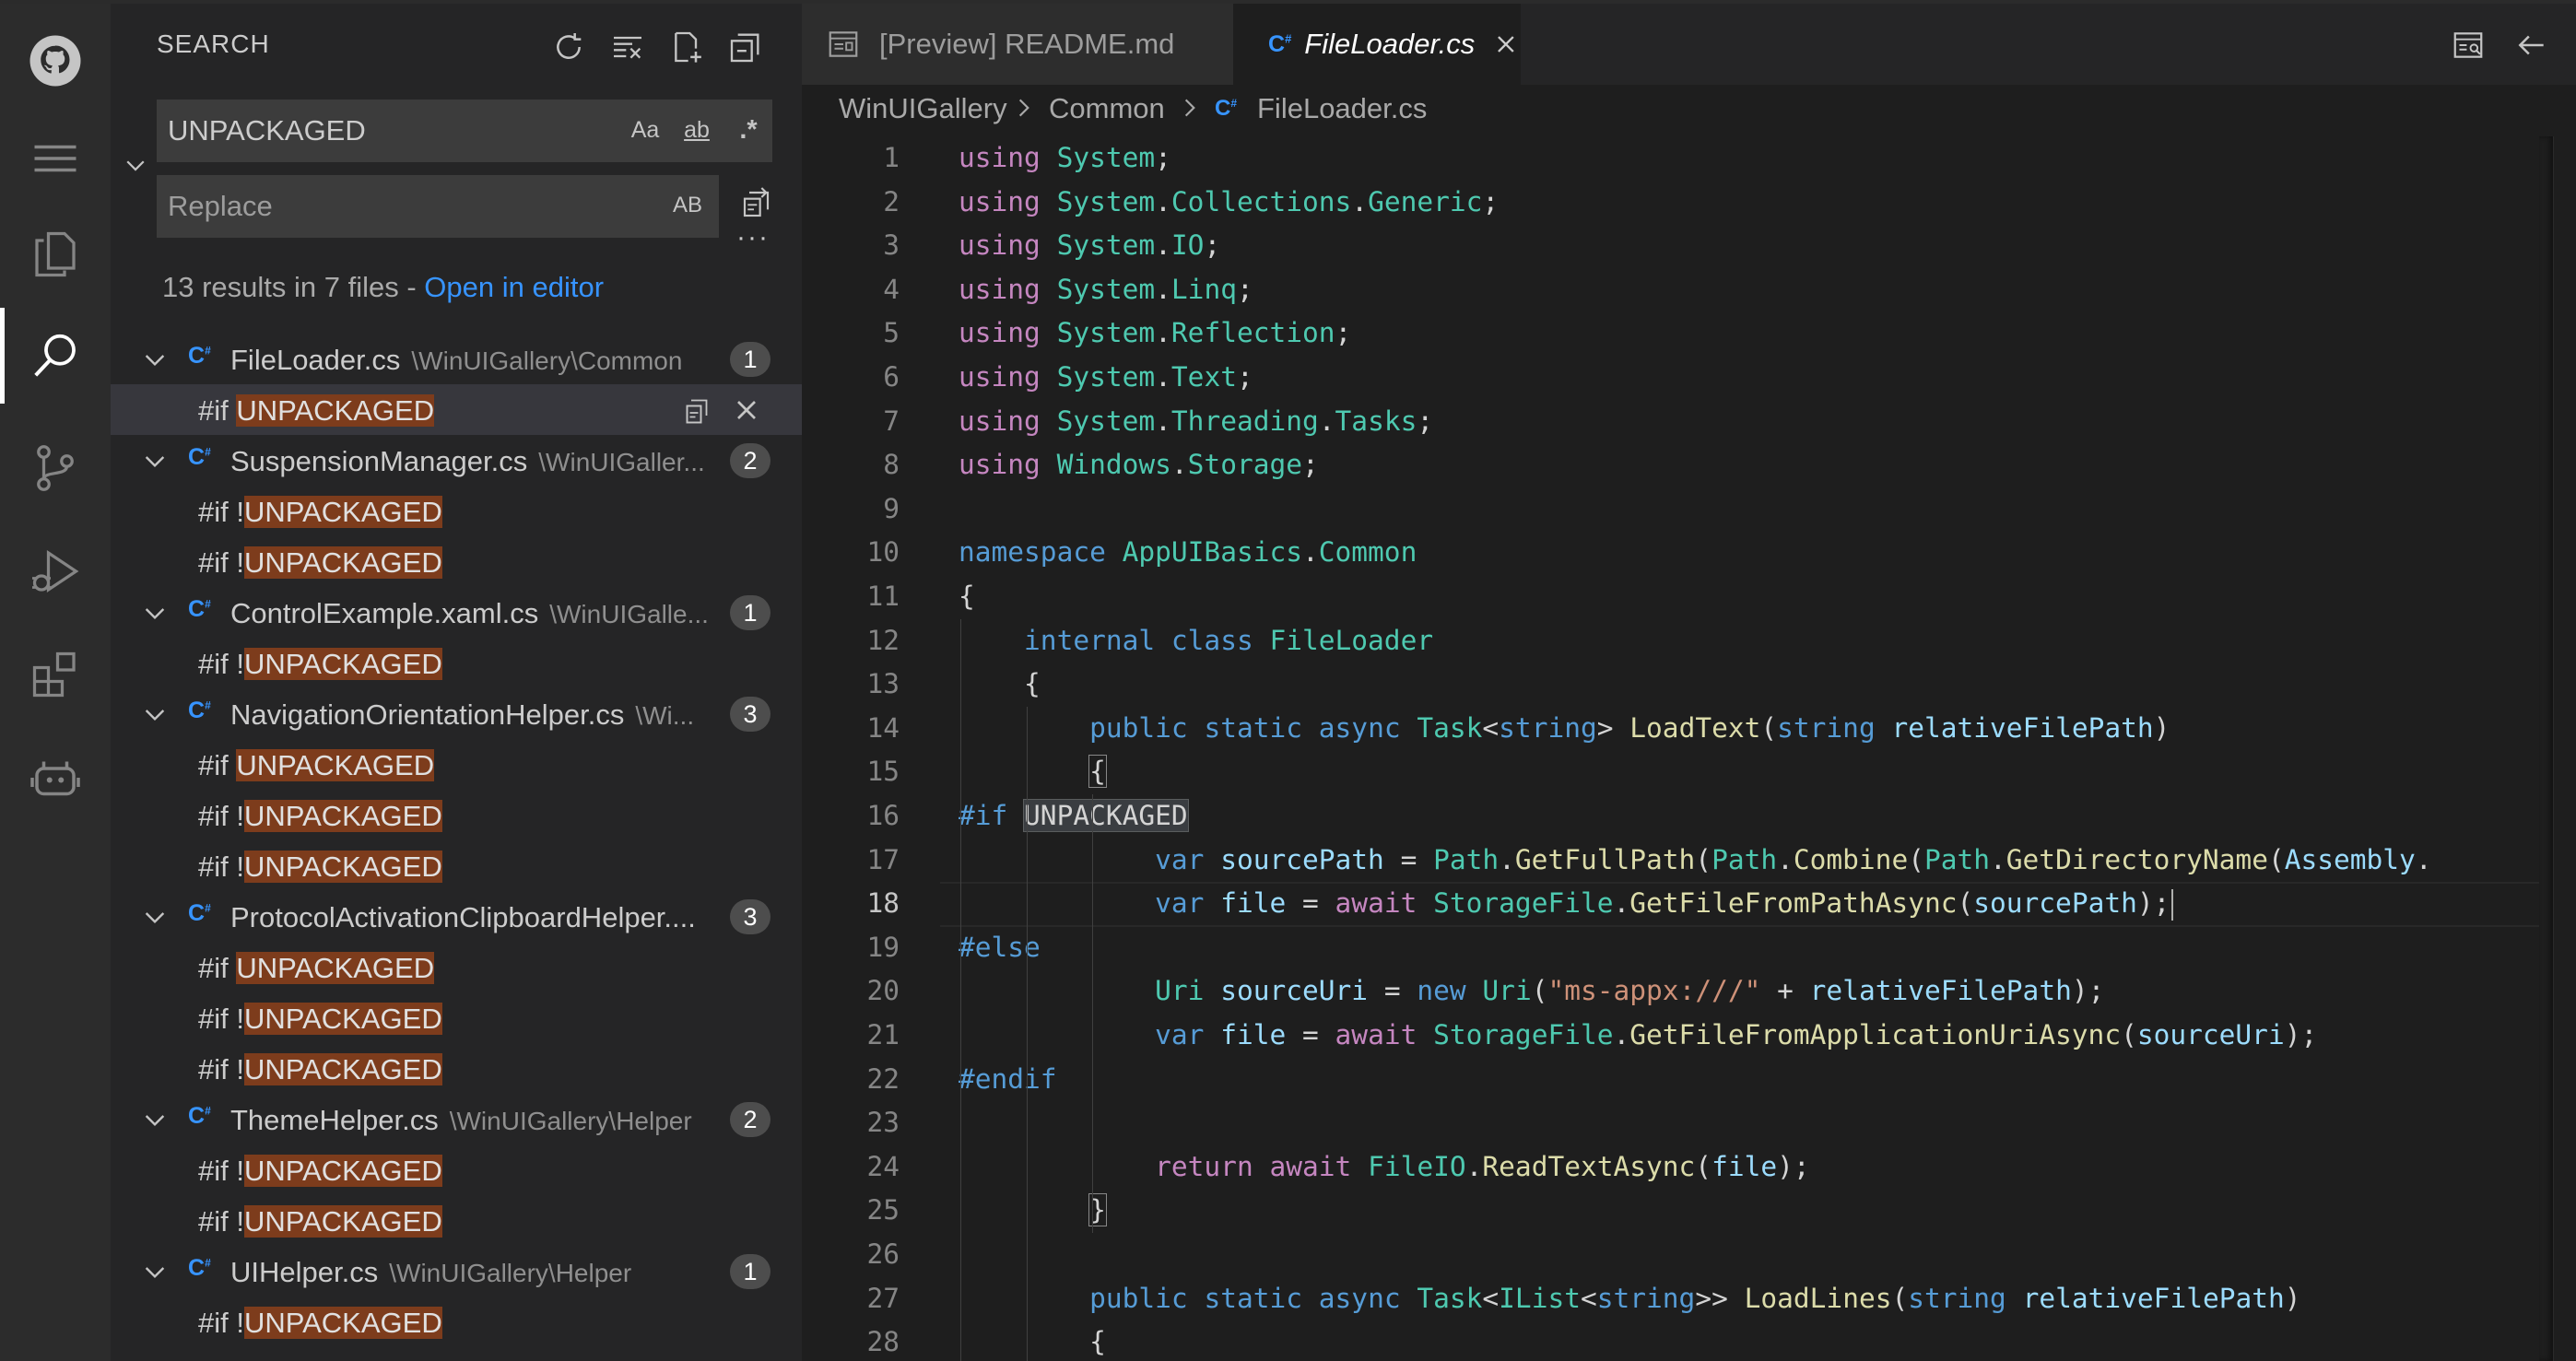 This screenshot has width=2576, height=1361. I want to click on code-token: >, so click(1613, 727).